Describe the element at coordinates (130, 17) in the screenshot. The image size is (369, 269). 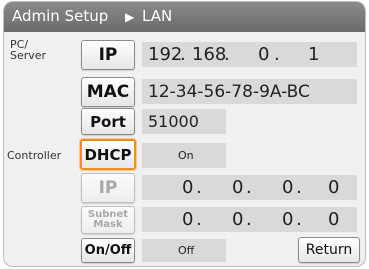
I see `breadcrumb-arrow-icon: ▶` at that location.